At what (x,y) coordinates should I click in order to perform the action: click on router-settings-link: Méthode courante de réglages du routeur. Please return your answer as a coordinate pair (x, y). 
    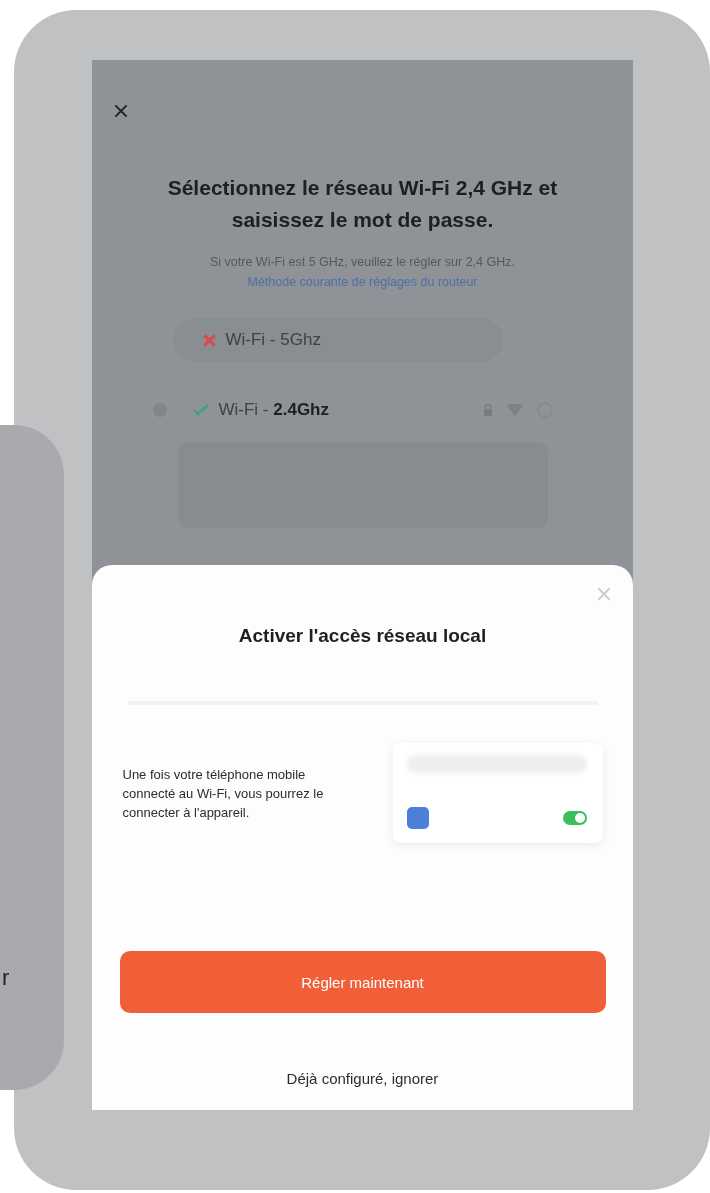
    Looking at the image, I should click on (362, 282).